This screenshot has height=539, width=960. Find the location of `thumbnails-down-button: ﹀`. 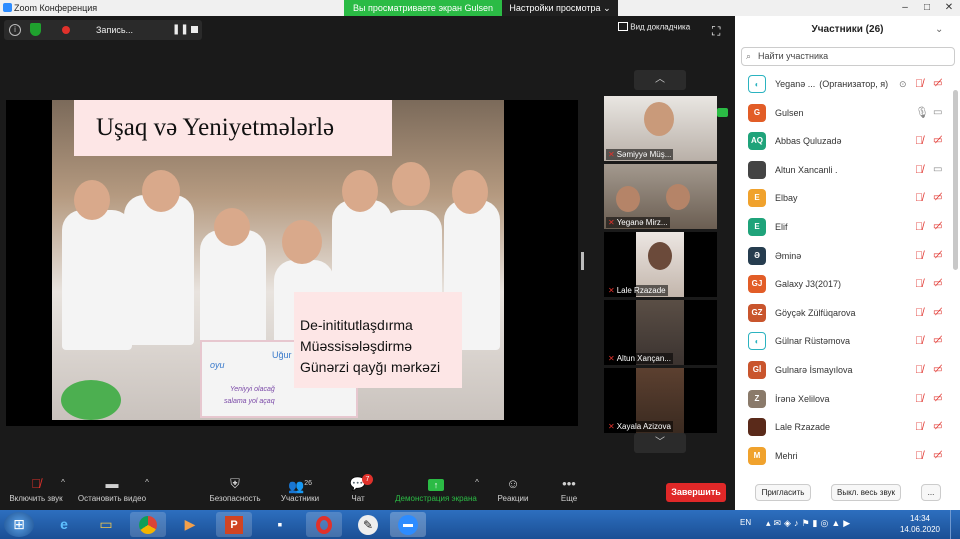

thumbnails-down-button: ﹀ is located at coordinates (660, 443).